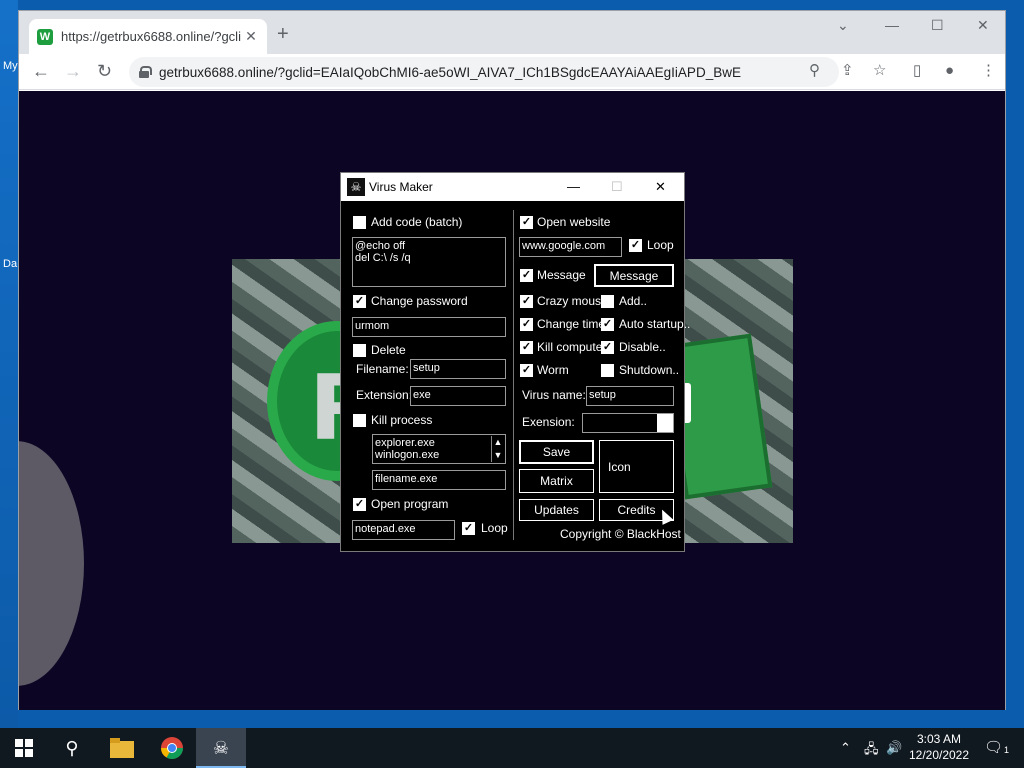 This screenshot has width=1024, height=768. Describe the element at coordinates (172, 748) in the screenshot. I see `chrome-icon` at that location.